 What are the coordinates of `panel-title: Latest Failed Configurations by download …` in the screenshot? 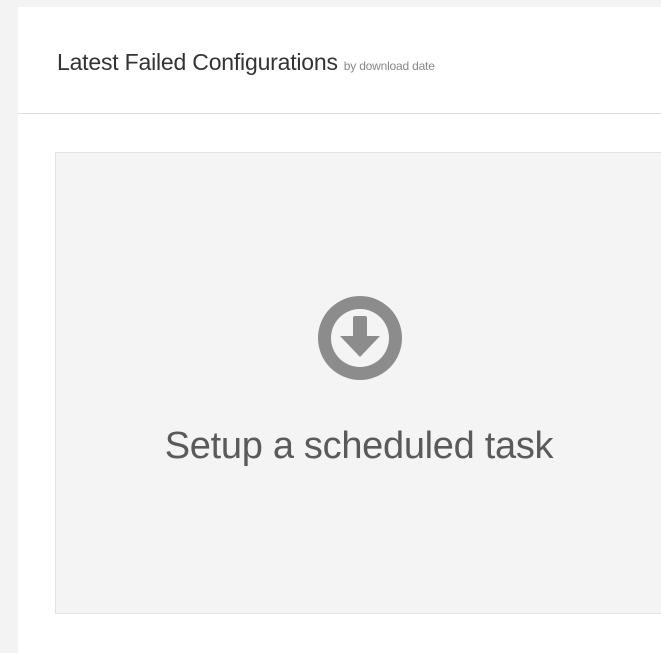 It's located at (246, 62).